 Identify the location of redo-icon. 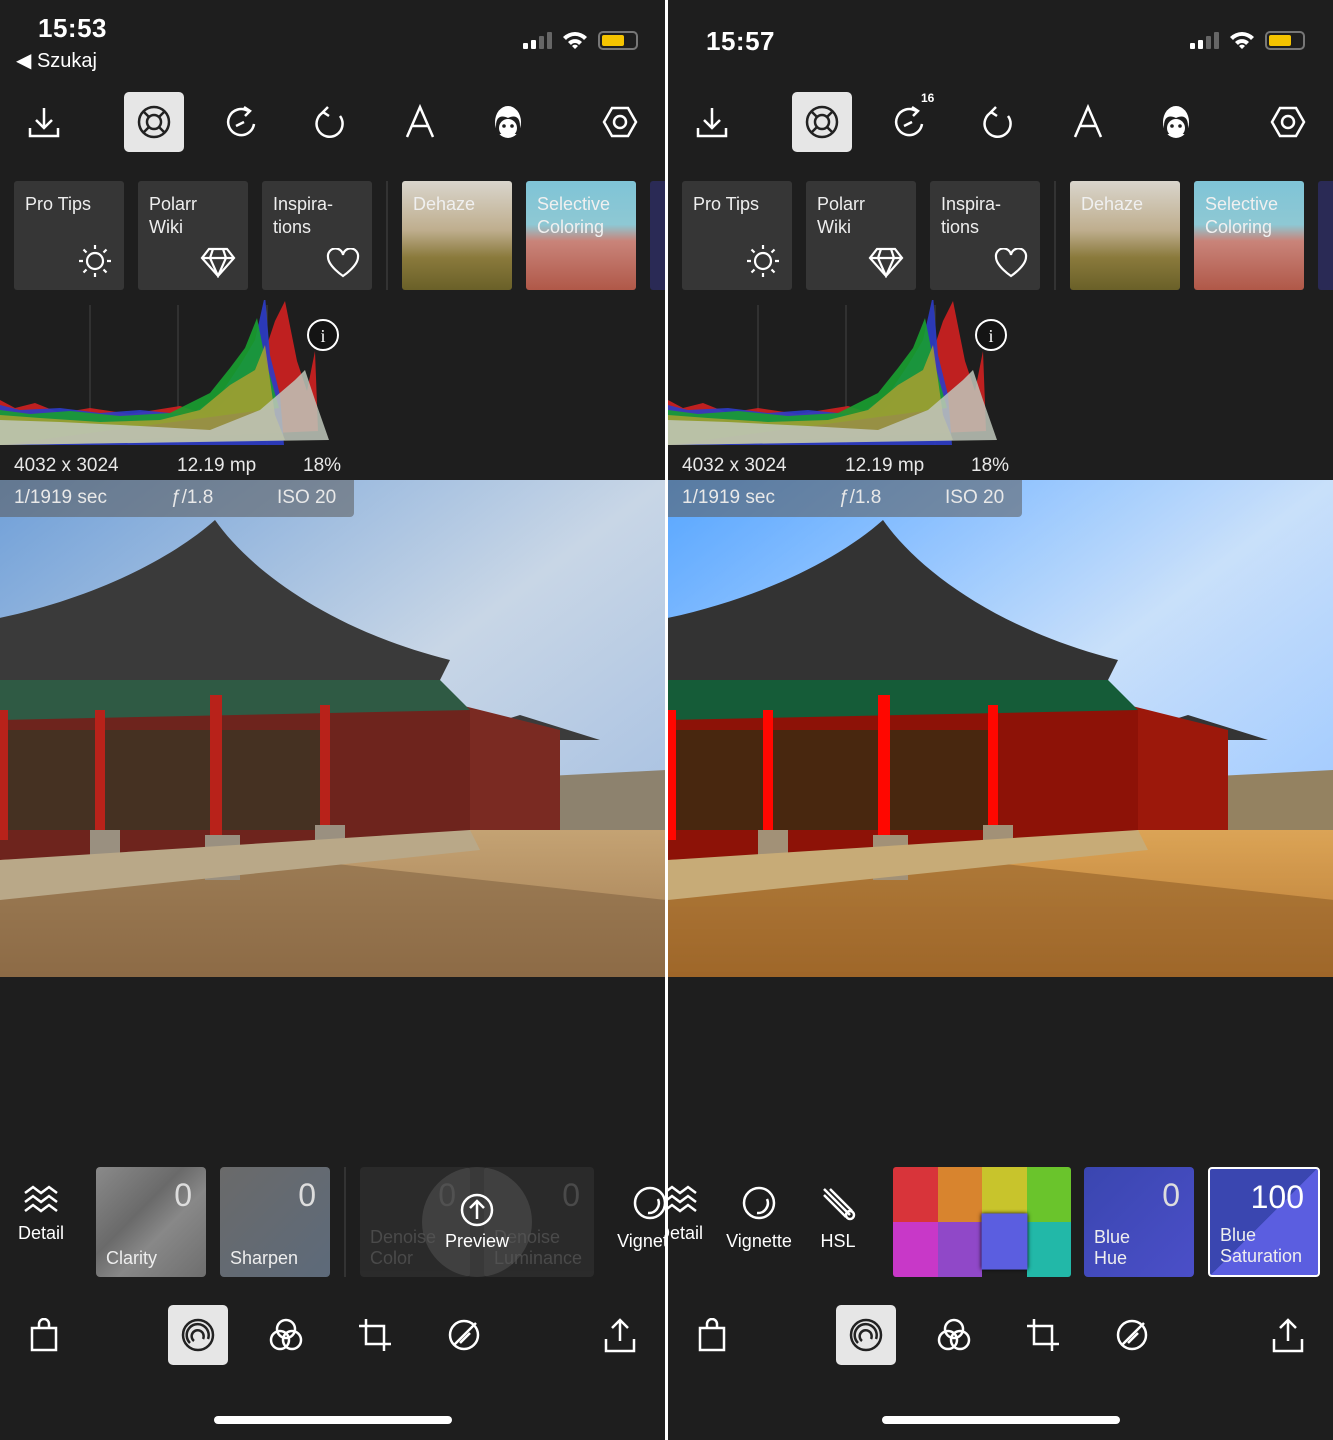
(909, 121).